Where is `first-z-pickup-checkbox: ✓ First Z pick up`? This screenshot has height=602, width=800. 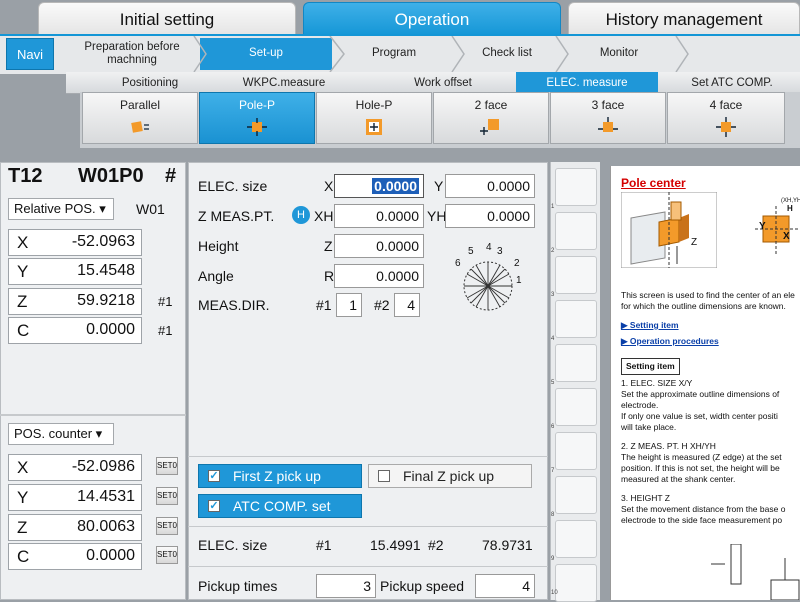
first-z-pickup-checkbox: ✓ First Z pick up is located at coordinates (280, 476).